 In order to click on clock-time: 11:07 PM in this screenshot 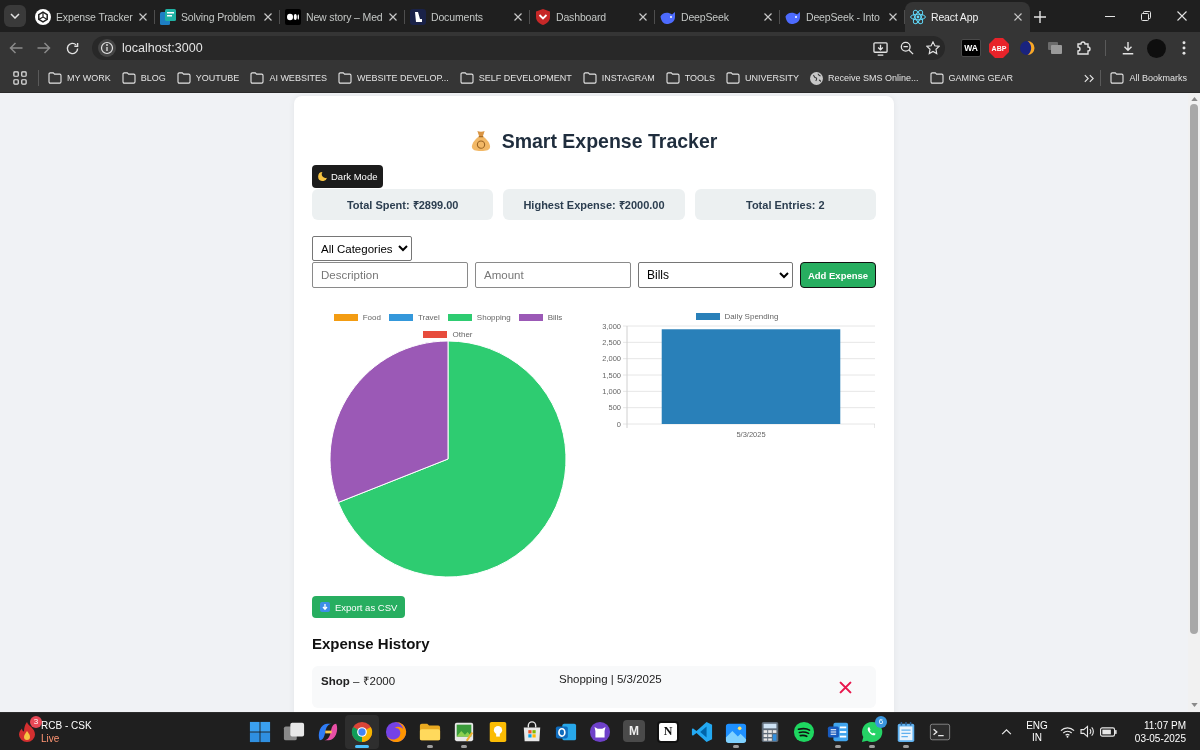, I will do `click(1164, 725)`.